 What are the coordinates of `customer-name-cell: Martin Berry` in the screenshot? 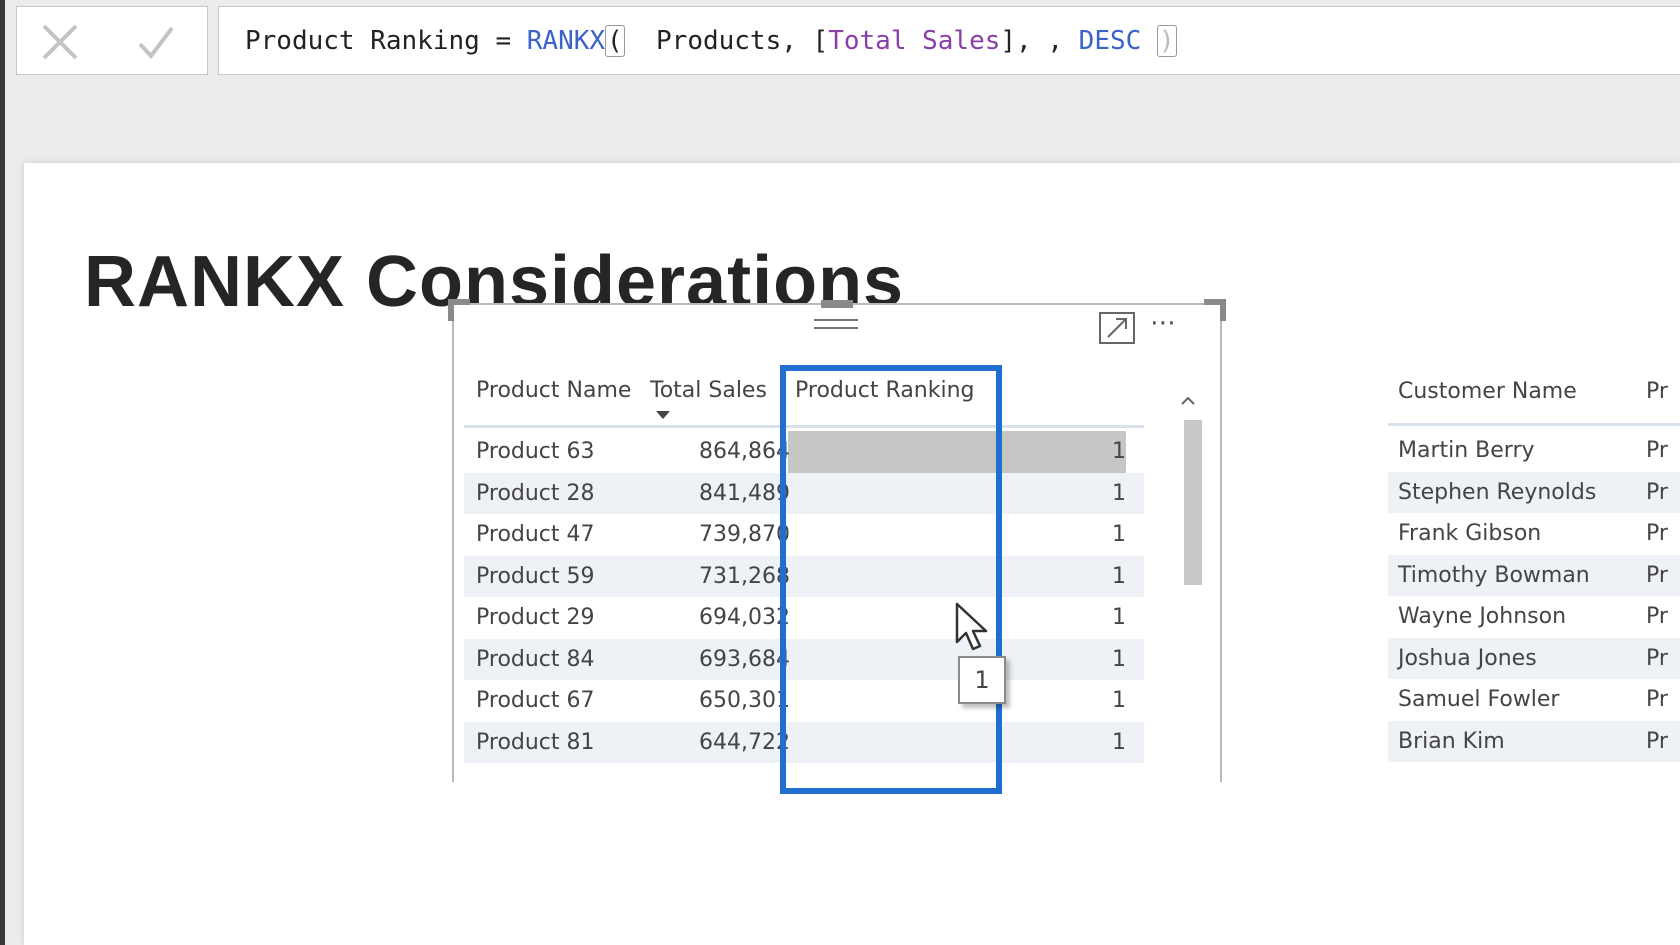 It's located at (1466, 450).